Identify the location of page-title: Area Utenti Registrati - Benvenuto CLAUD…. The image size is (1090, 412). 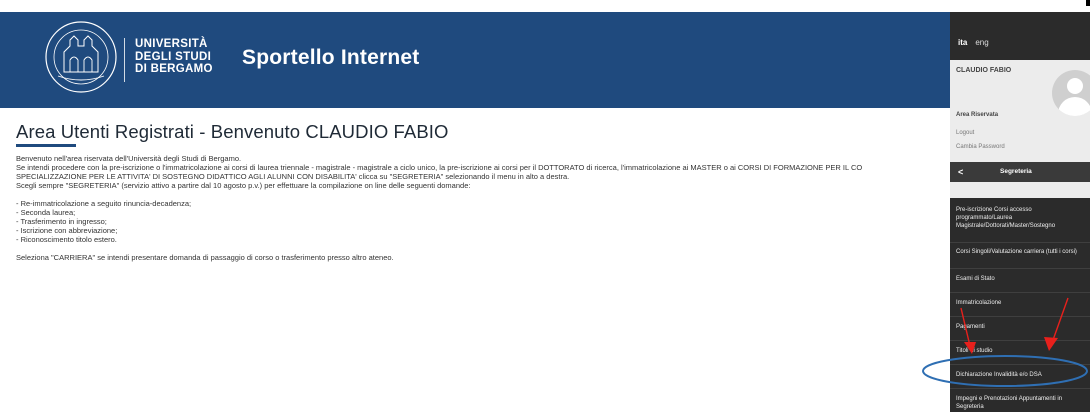
(232, 131).